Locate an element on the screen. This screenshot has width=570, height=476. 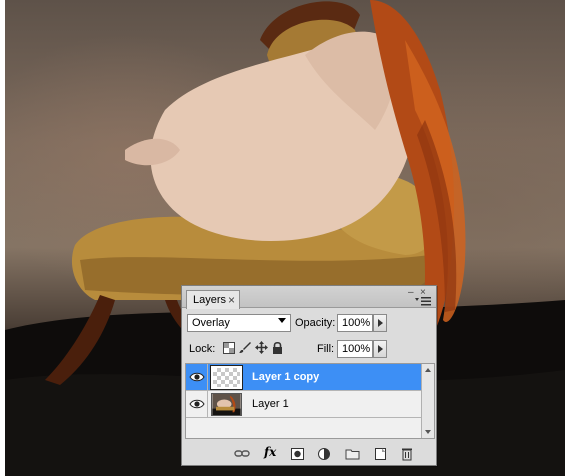
fill-value: 100% is located at coordinates (356, 349).